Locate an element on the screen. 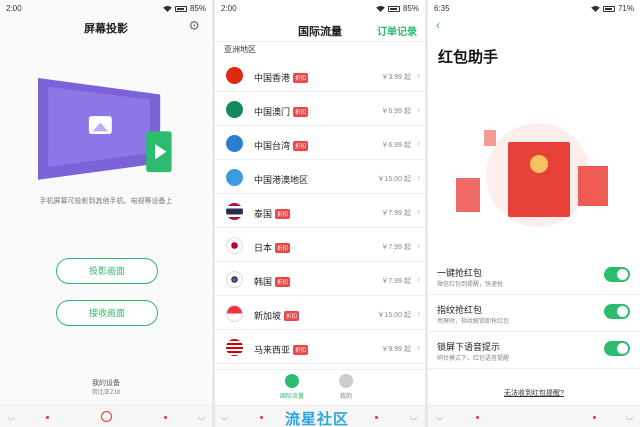  red-envelope-illustration is located at coordinates (532, 175).